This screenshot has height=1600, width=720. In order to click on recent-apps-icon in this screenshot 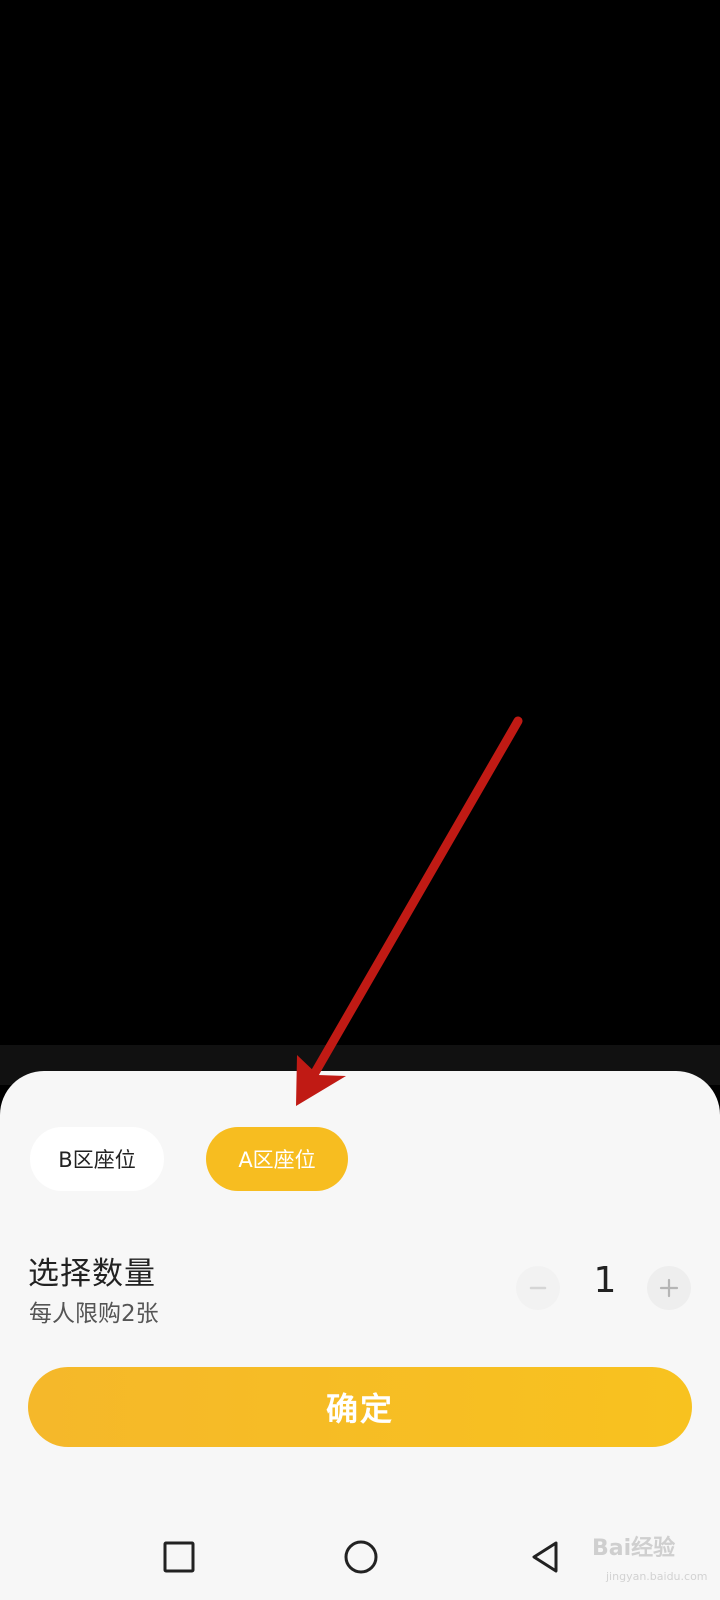, I will do `click(179, 1557)`.